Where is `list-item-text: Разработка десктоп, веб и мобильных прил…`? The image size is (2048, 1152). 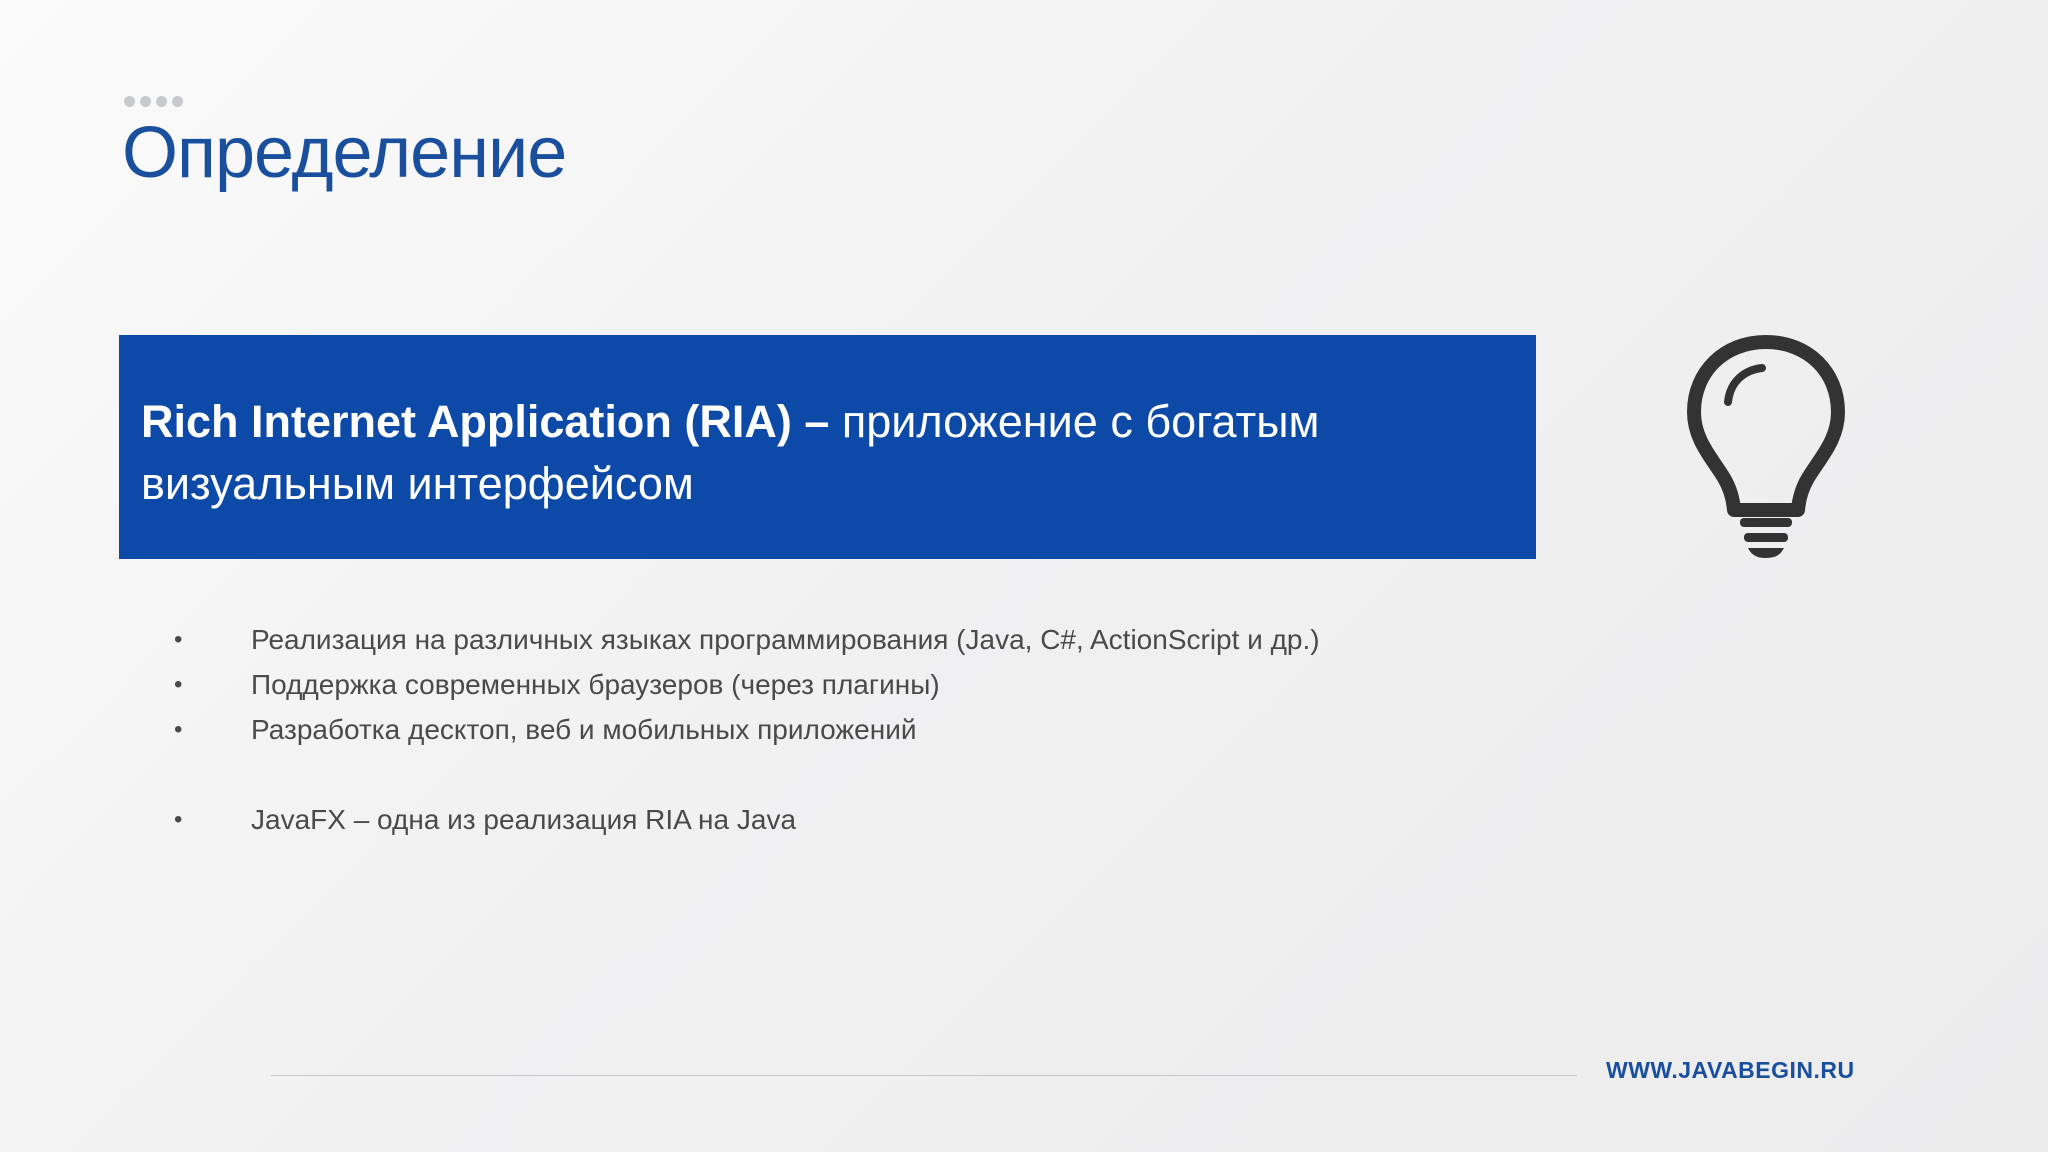
list-item-text: Разработка десктоп, веб и мобильных прил… is located at coordinates (584, 729).